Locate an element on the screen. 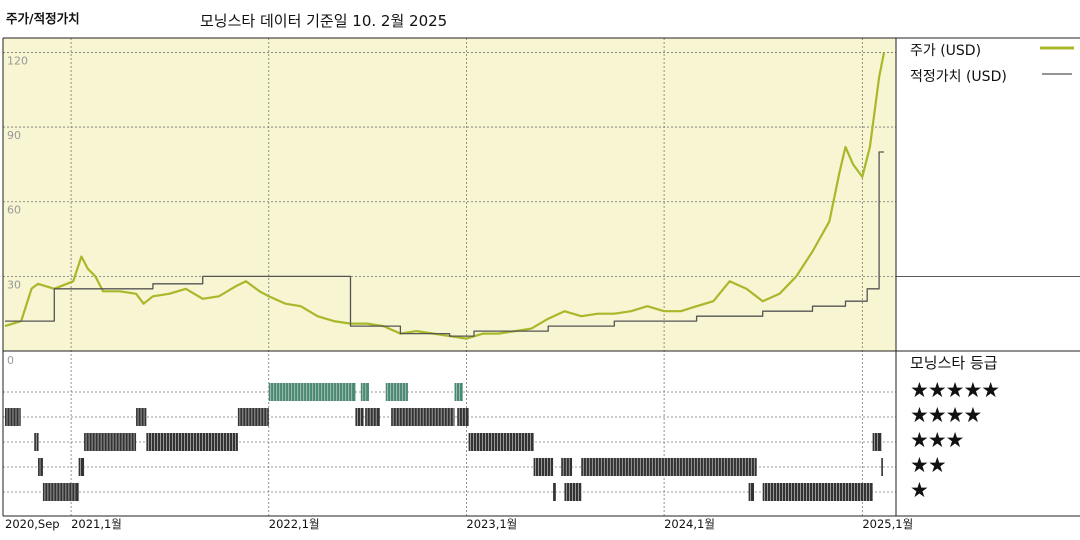 The image size is (1080, 540). legend-price-label: 주가 (USD) is located at coordinates (946, 51).